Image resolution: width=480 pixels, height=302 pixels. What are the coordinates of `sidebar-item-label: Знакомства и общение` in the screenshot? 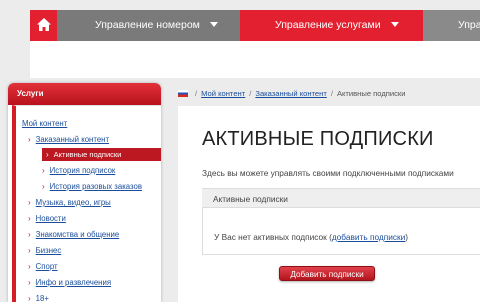 It's located at (78, 234).